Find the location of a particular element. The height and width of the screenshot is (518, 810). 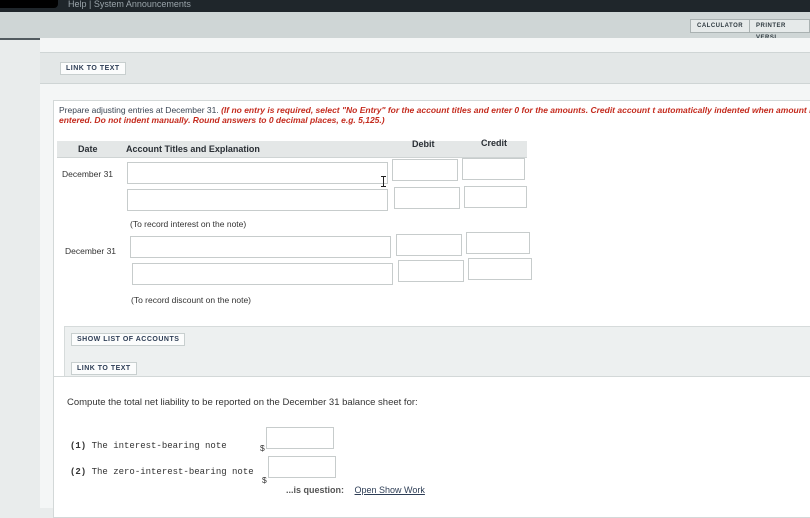

item-1-number: (1) is located at coordinates (78, 446).